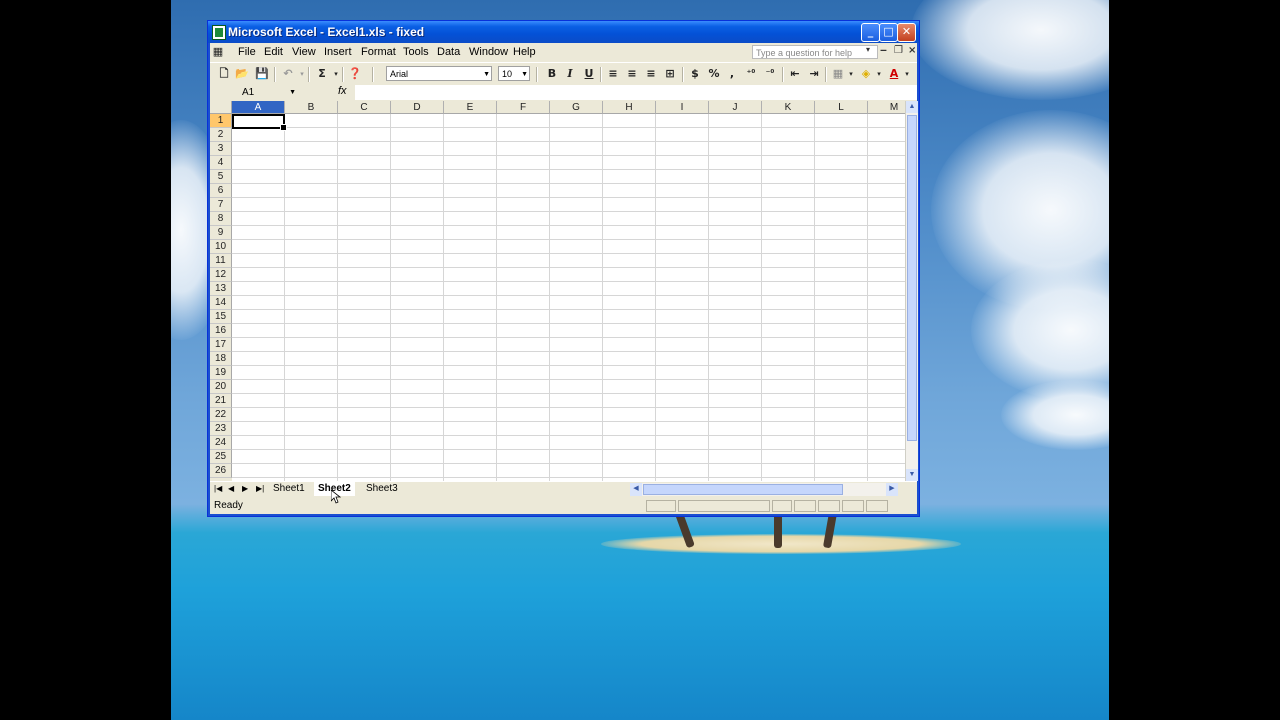 The height and width of the screenshot is (720, 1280). I want to click on row-header-23: 23, so click(221, 429).